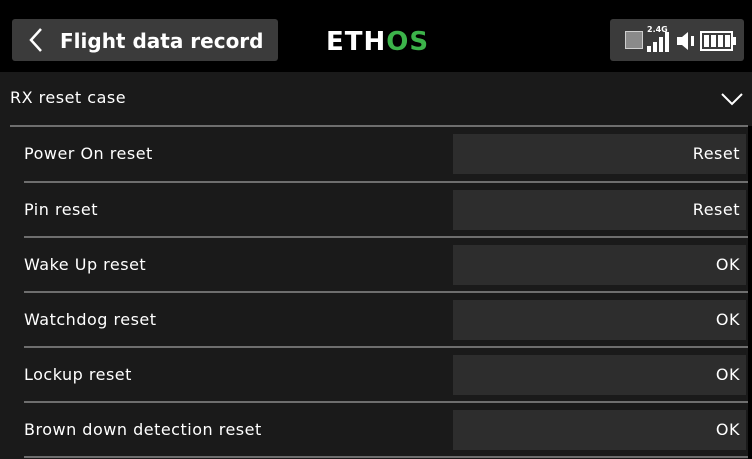  Describe the element at coordinates (376, 320) in the screenshot. I see `list-item-watchdog-reset: Watchdog reset OK` at that location.